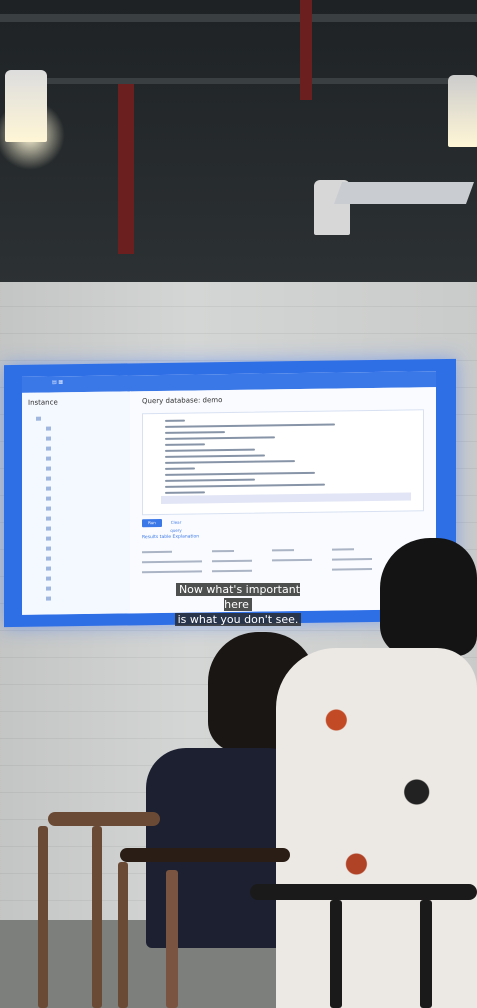  What do you see at coordinates (176, 526) in the screenshot?
I see `clear-query-button: Clear query` at bounding box center [176, 526].